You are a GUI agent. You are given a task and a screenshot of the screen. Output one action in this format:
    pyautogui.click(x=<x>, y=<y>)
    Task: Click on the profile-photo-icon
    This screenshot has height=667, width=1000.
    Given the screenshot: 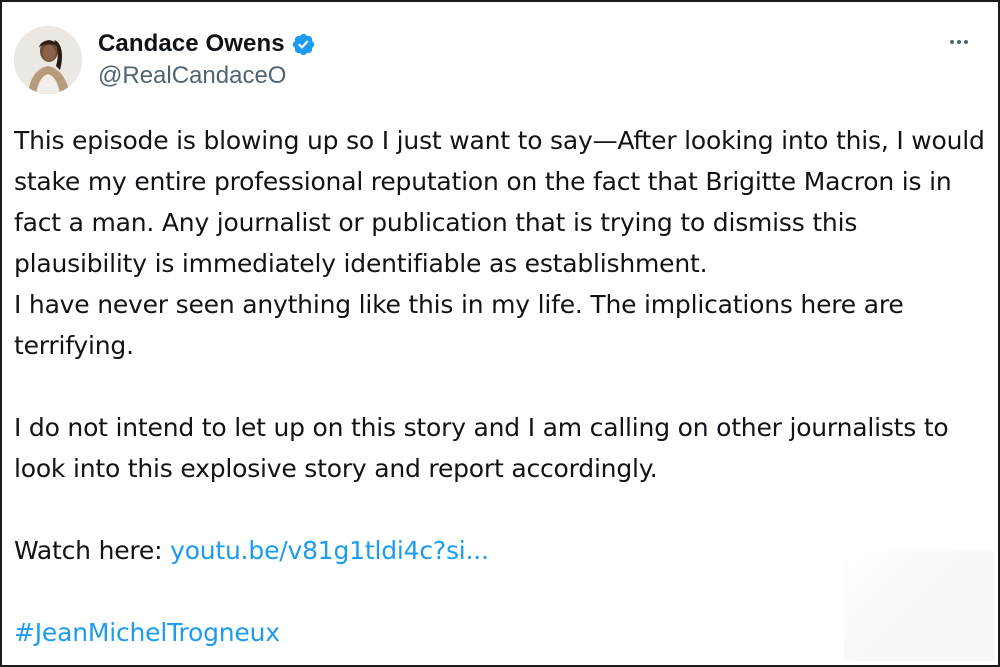 What is the action you would take?
    pyautogui.click(x=48, y=60)
    